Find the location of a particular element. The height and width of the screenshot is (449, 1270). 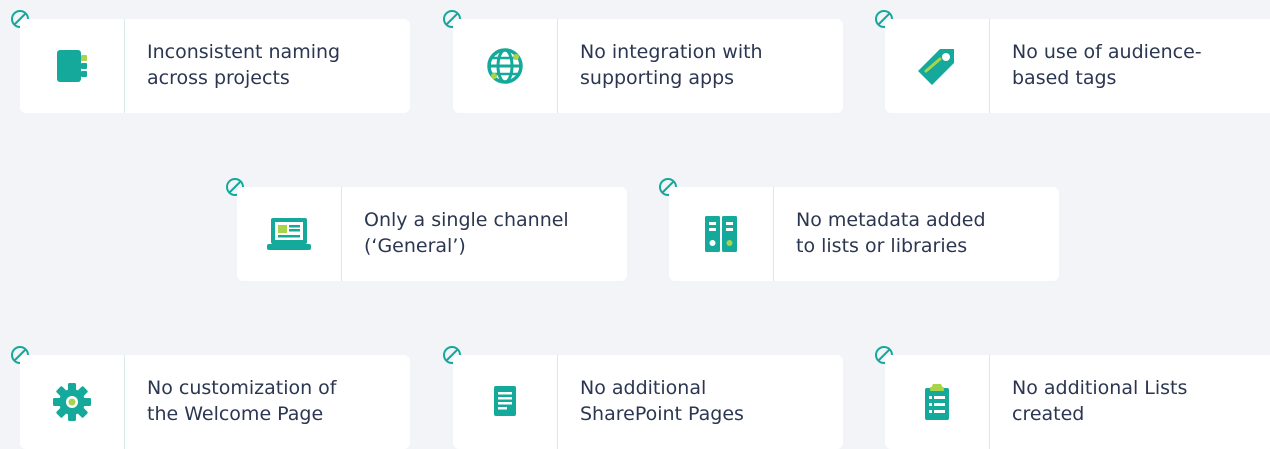

issue-card-lists: No additional Lists created is located at coordinates (1077, 402).